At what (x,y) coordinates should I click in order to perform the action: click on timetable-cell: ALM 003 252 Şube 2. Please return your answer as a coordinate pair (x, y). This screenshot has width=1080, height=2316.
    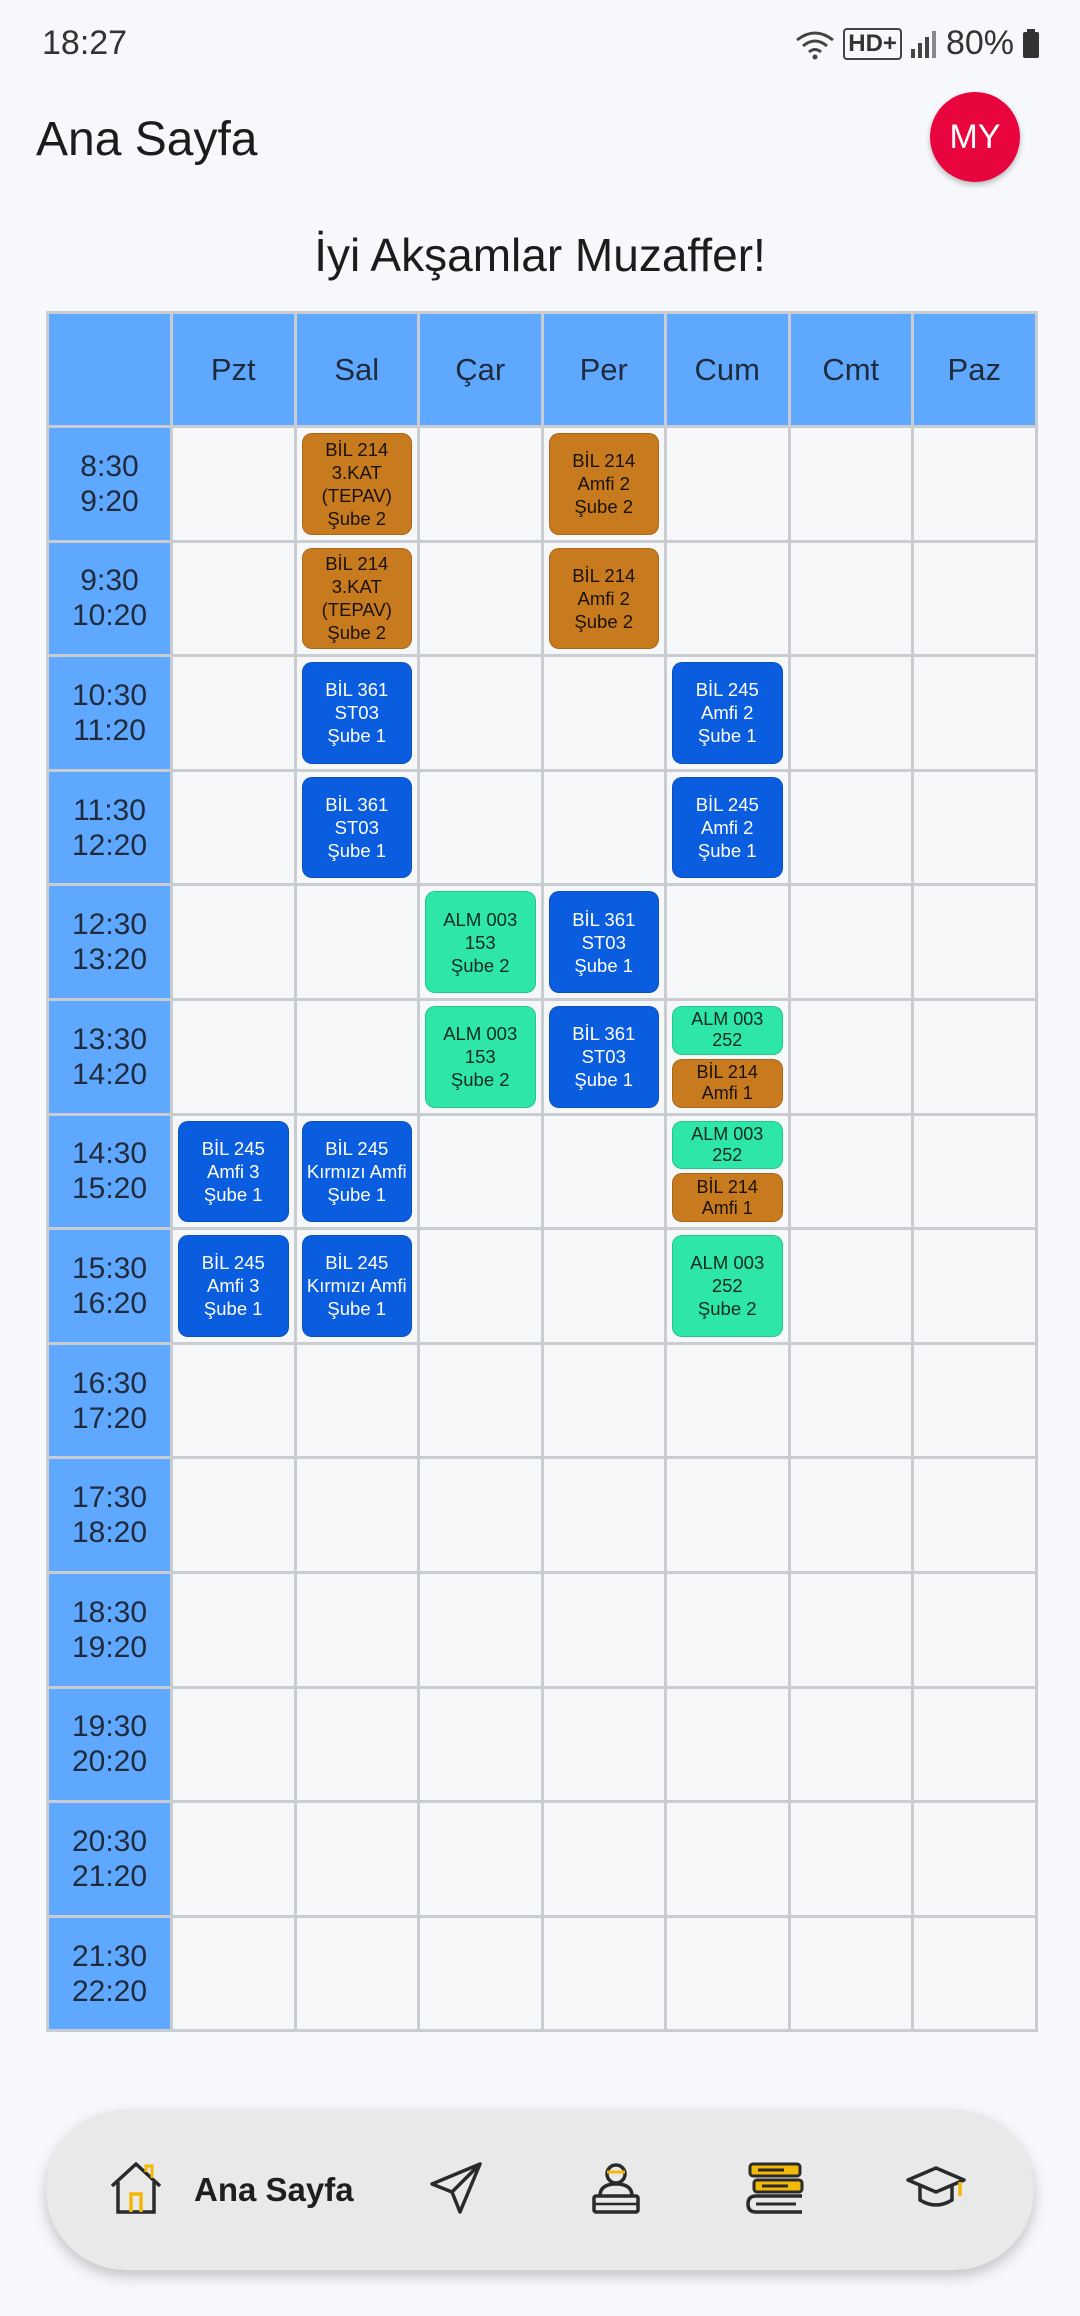
    Looking at the image, I should click on (727, 1286).